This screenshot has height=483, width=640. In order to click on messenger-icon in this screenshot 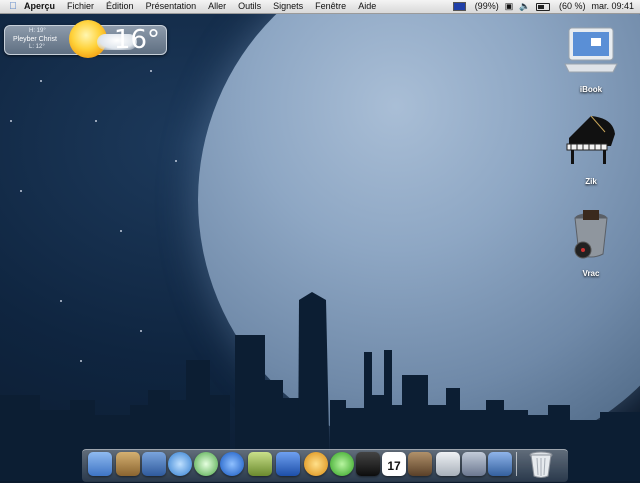, I will do `click(316, 464)`.